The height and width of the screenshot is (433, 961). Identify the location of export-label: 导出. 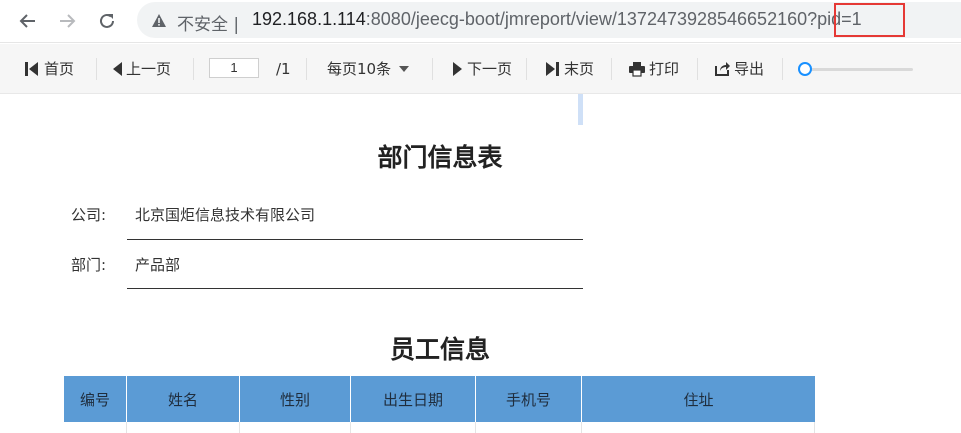
(749, 69).